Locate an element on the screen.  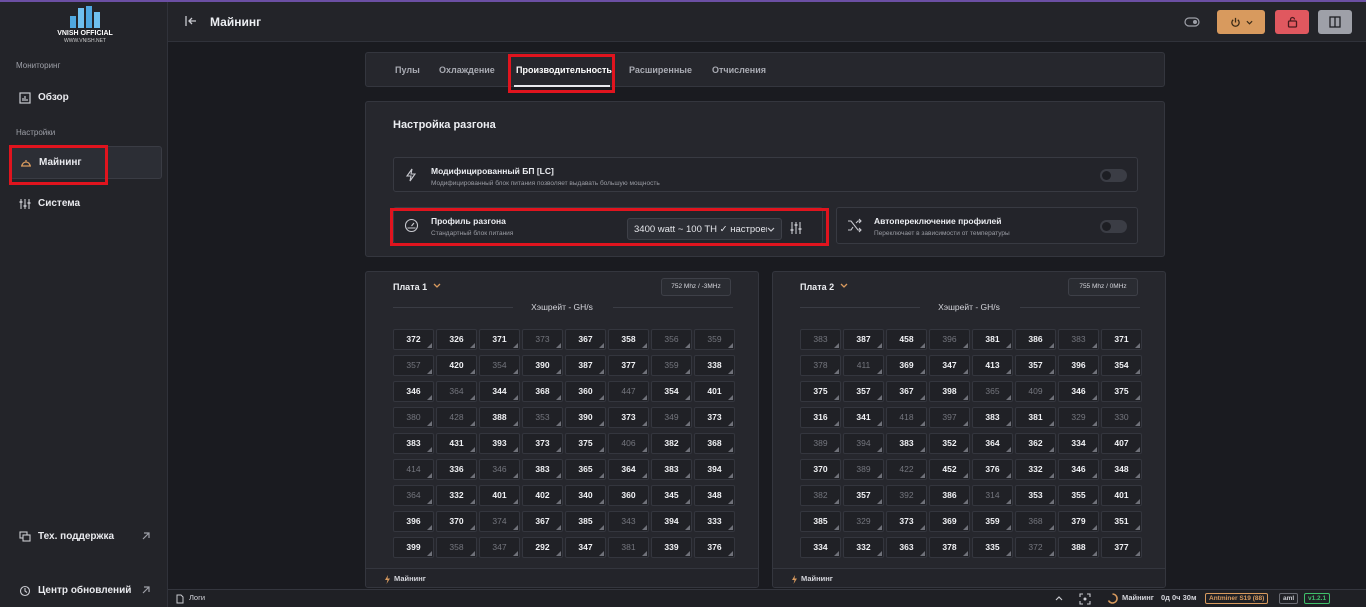
screenshot-icon is located at coordinates (1085, 599).